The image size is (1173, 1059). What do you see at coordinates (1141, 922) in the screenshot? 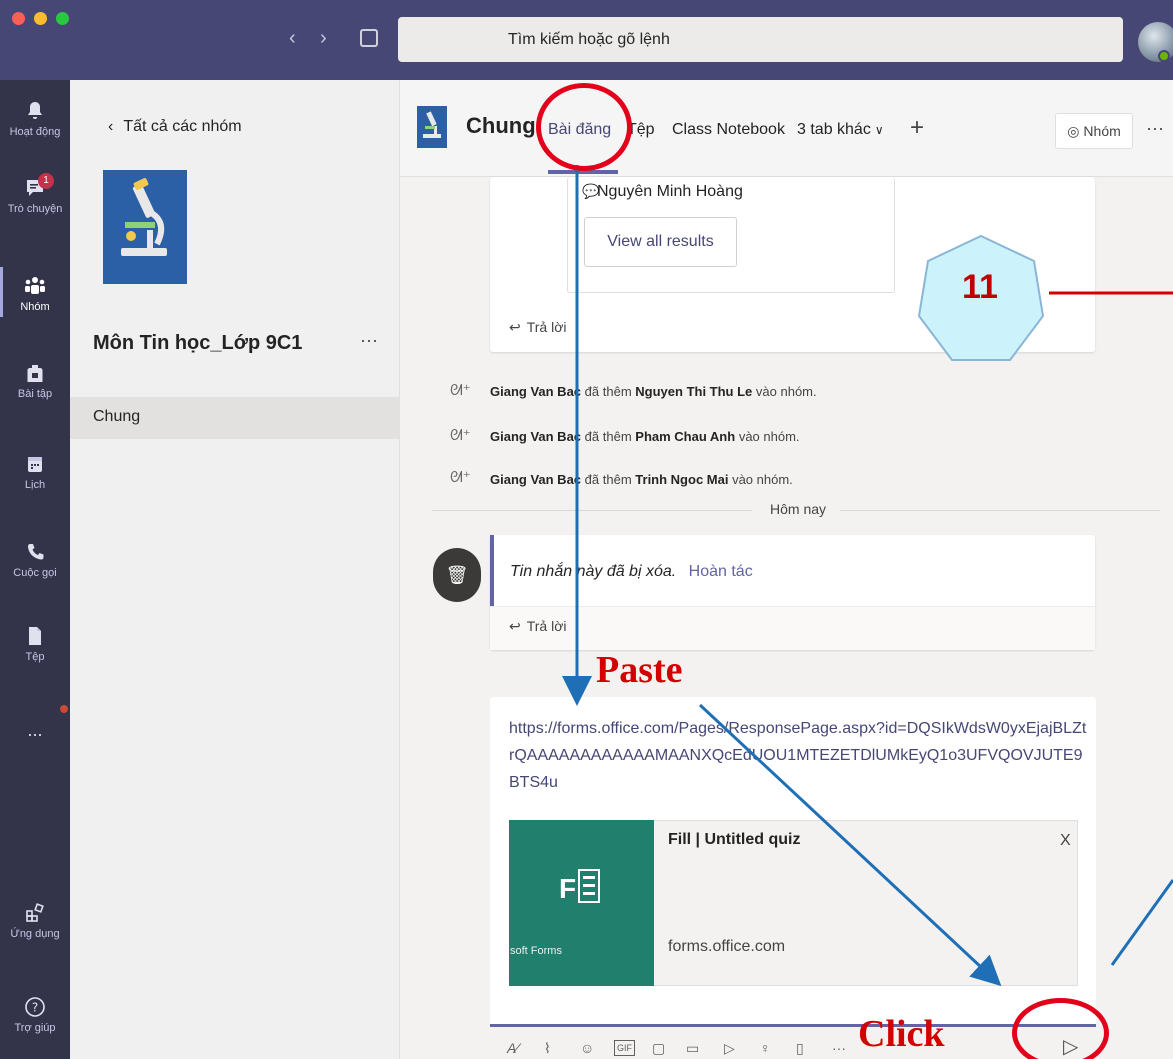
I see `side-arrow` at bounding box center [1141, 922].